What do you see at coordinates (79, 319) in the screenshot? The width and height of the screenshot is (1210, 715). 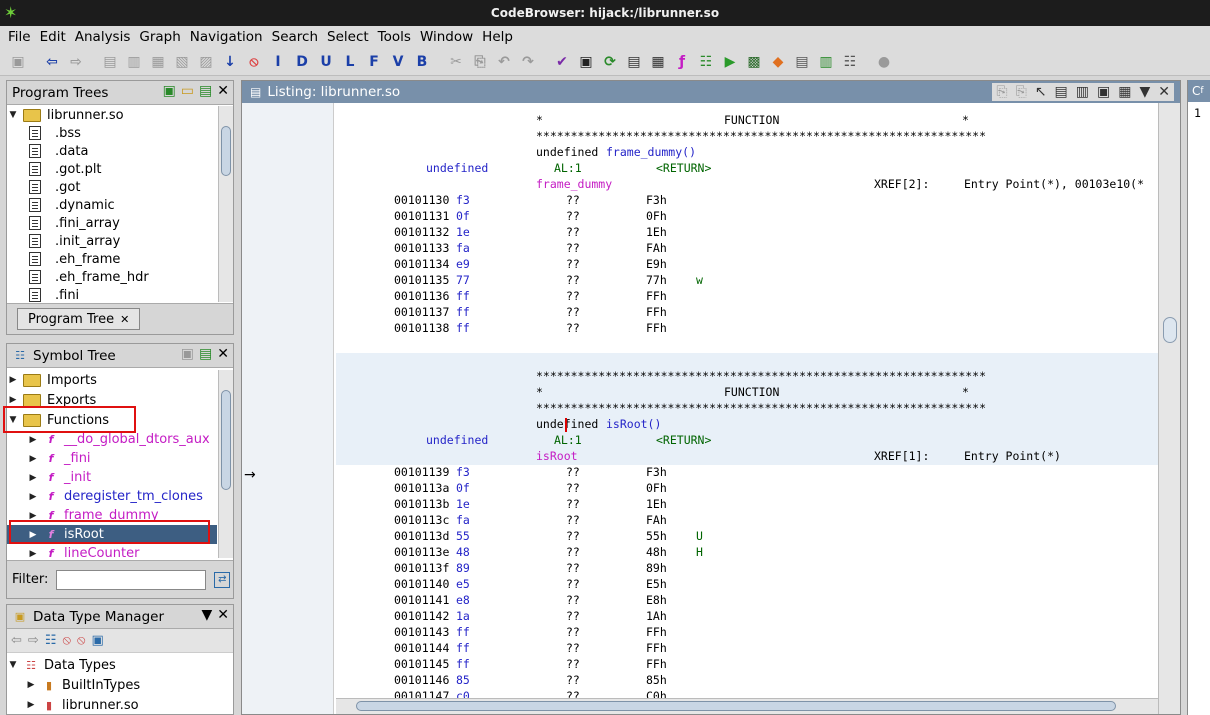 I see `tab-program-tree: Program Tree ✕` at bounding box center [79, 319].